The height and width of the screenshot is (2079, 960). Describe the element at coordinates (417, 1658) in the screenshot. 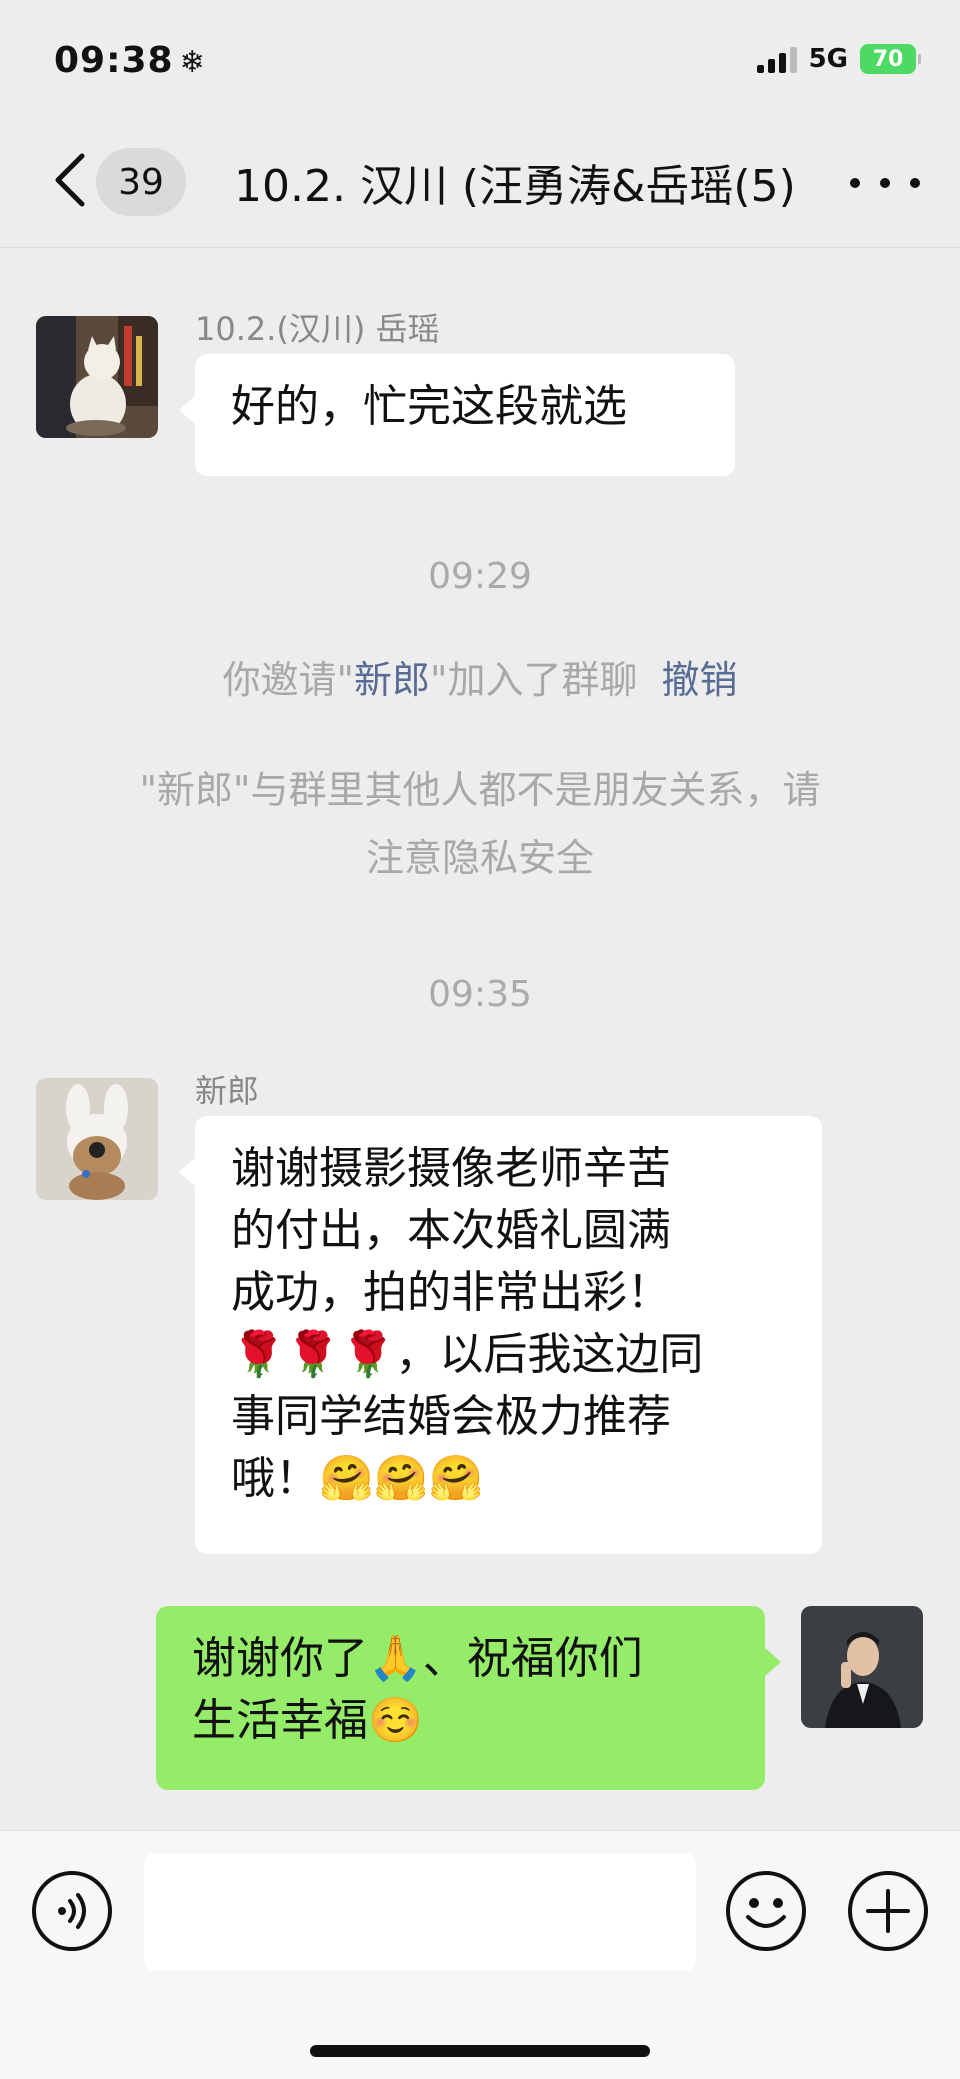

I see `message-line: 谢谢你了🙏、祝福你们` at that location.